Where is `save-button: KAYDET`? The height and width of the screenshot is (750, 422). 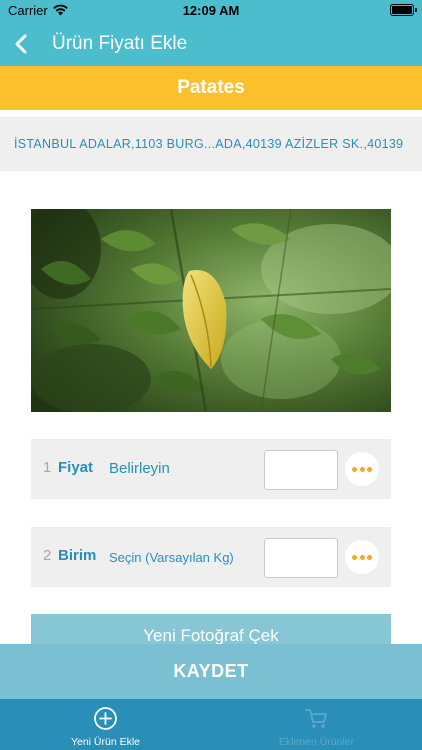 save-button: KAYDET is located at coordinates (211, 671).